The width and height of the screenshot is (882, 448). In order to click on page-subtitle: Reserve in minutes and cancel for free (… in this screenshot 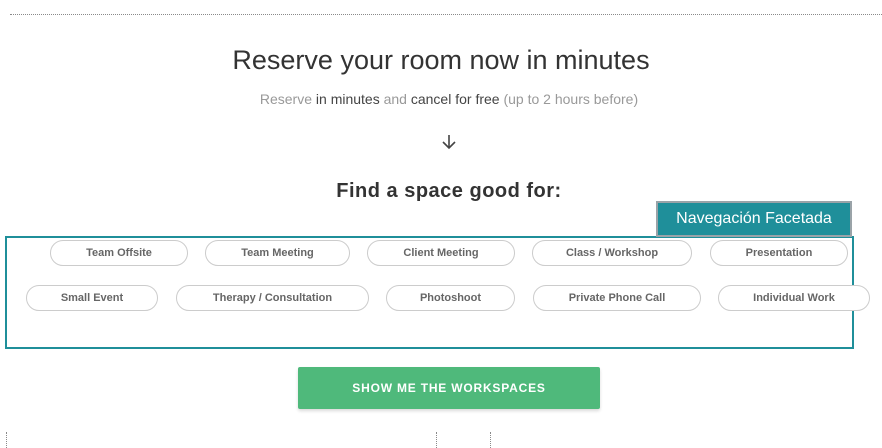, I will do `click(441, 99)`.